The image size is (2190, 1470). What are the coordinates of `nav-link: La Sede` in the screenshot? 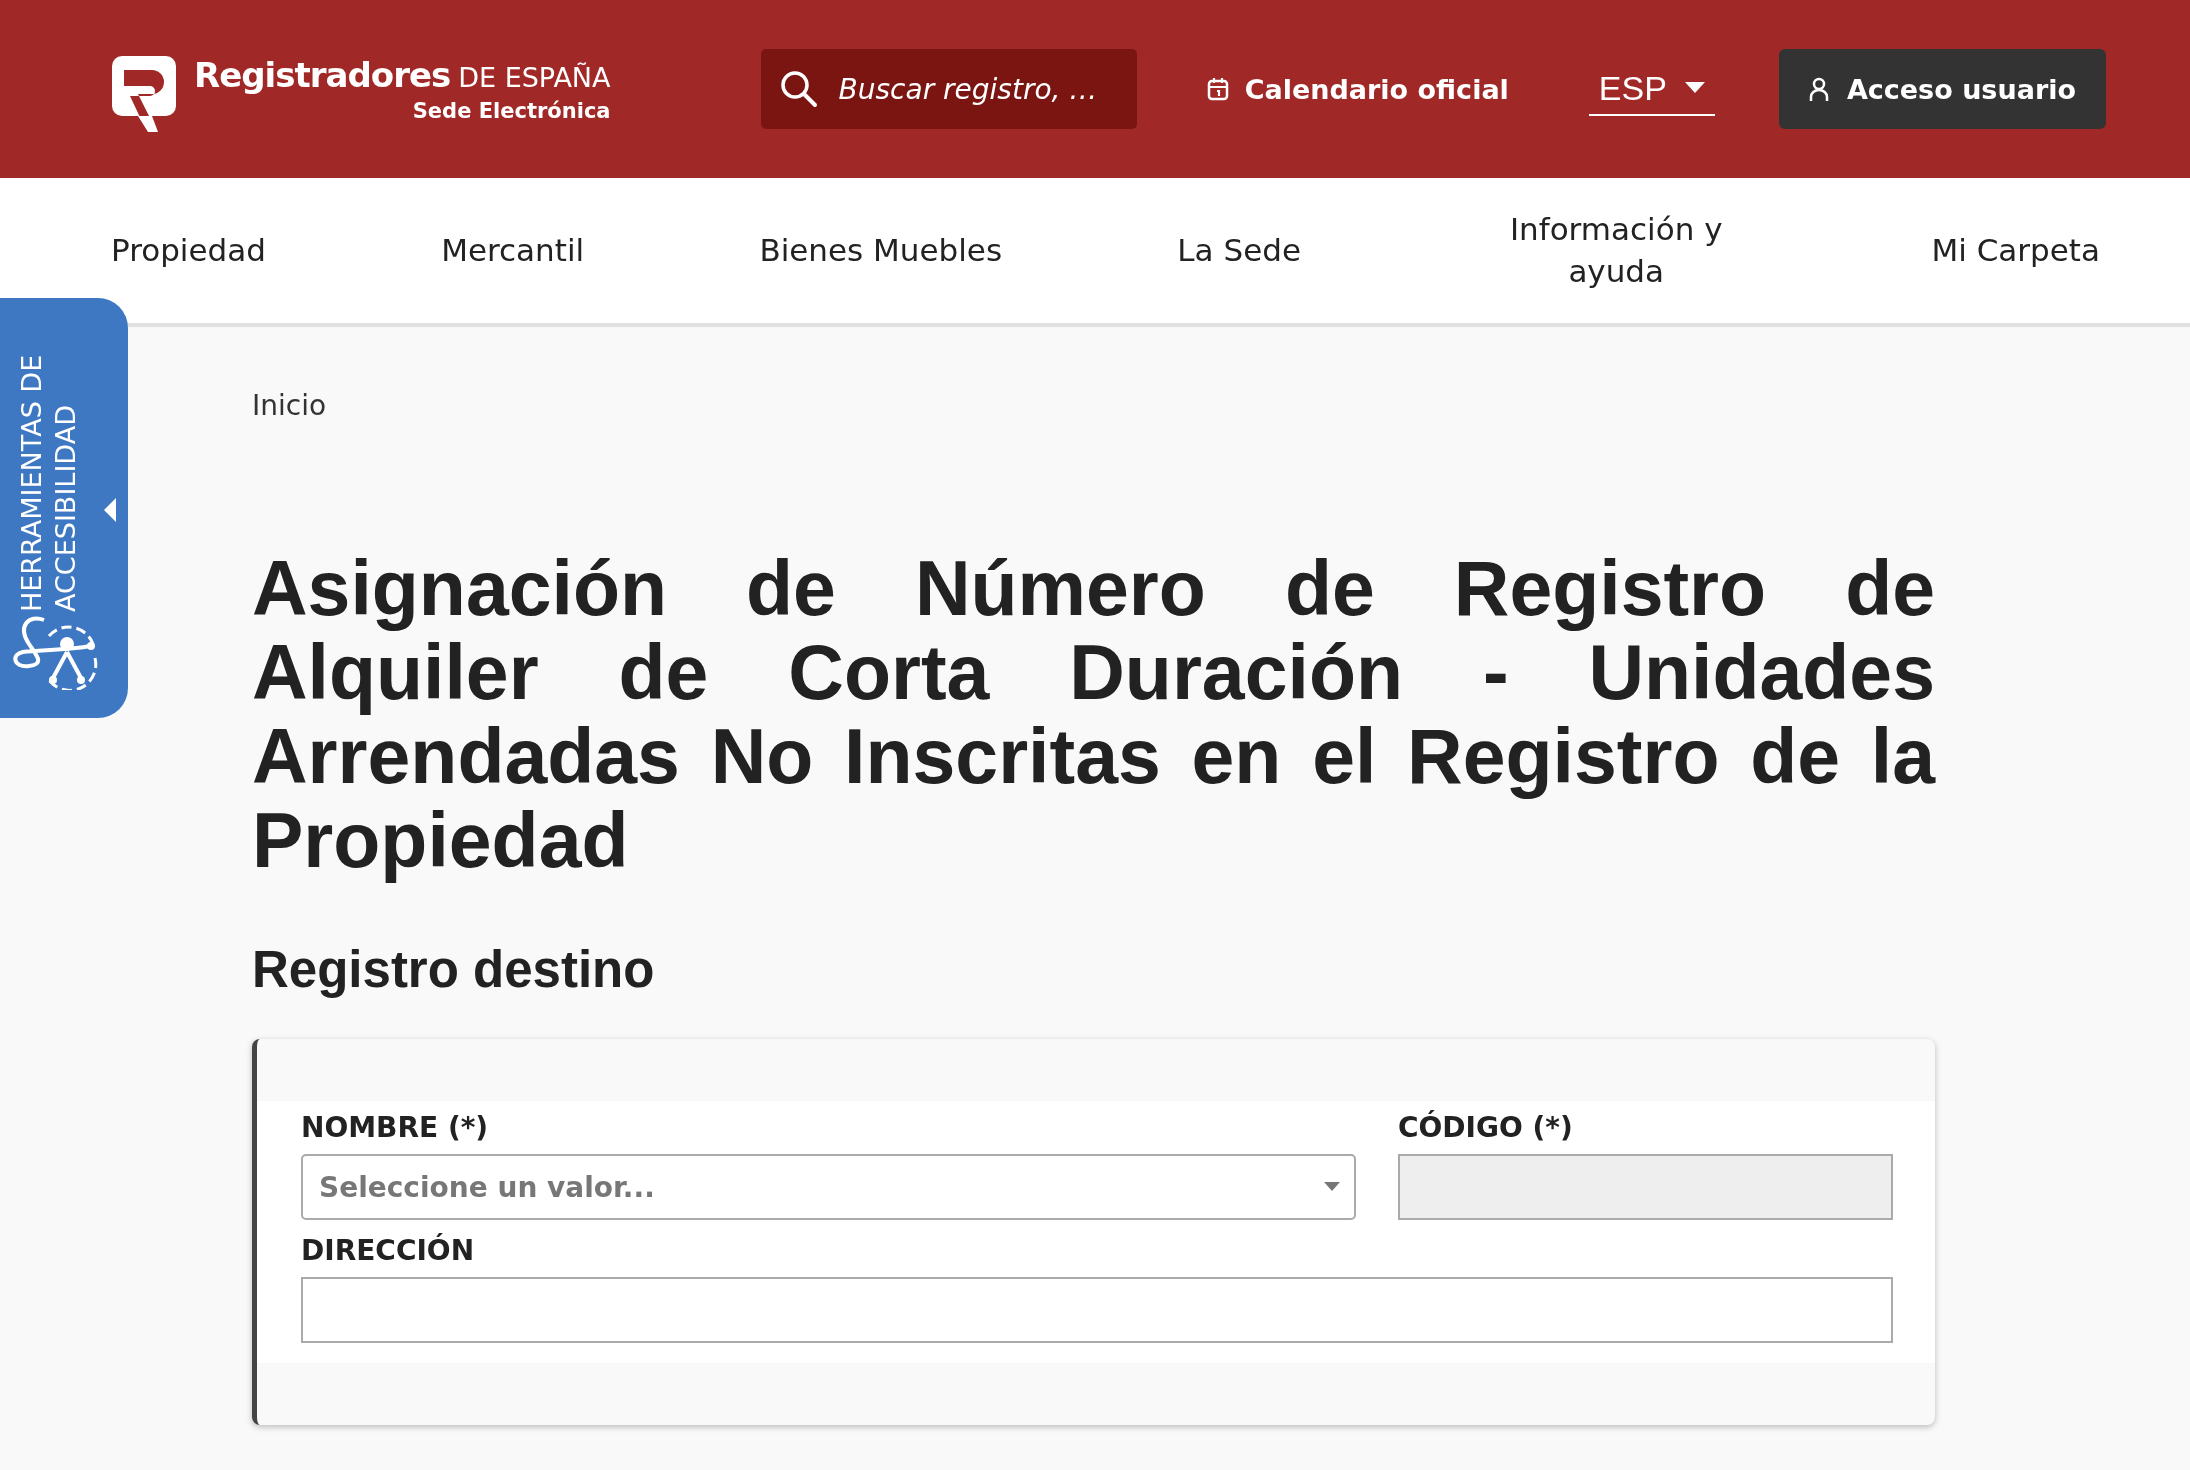 It's located at (1239, 250).